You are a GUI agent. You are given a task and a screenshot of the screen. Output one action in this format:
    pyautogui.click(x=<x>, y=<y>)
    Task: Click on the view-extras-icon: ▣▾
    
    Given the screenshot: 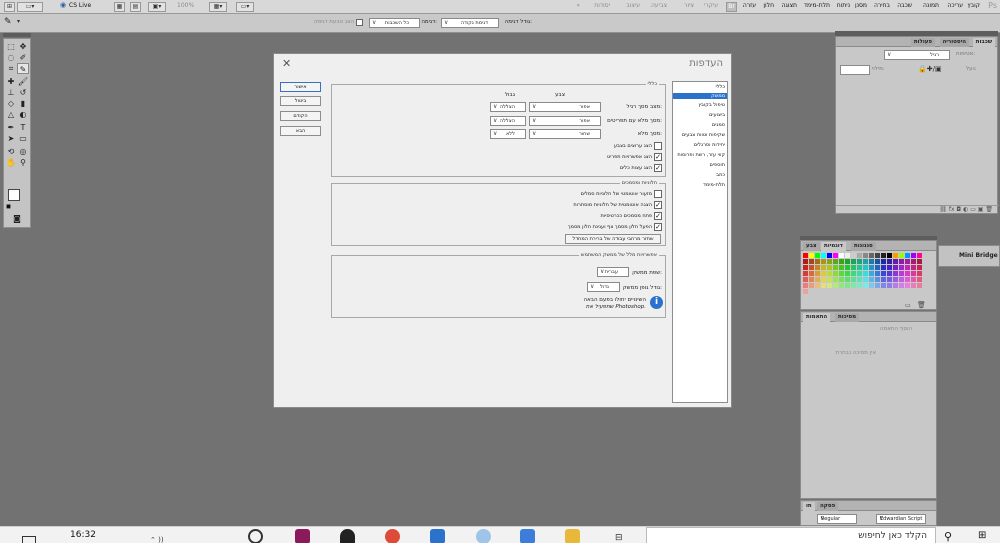 What is the action you would take?
    pyautogui.click(x=157, y=7)
    